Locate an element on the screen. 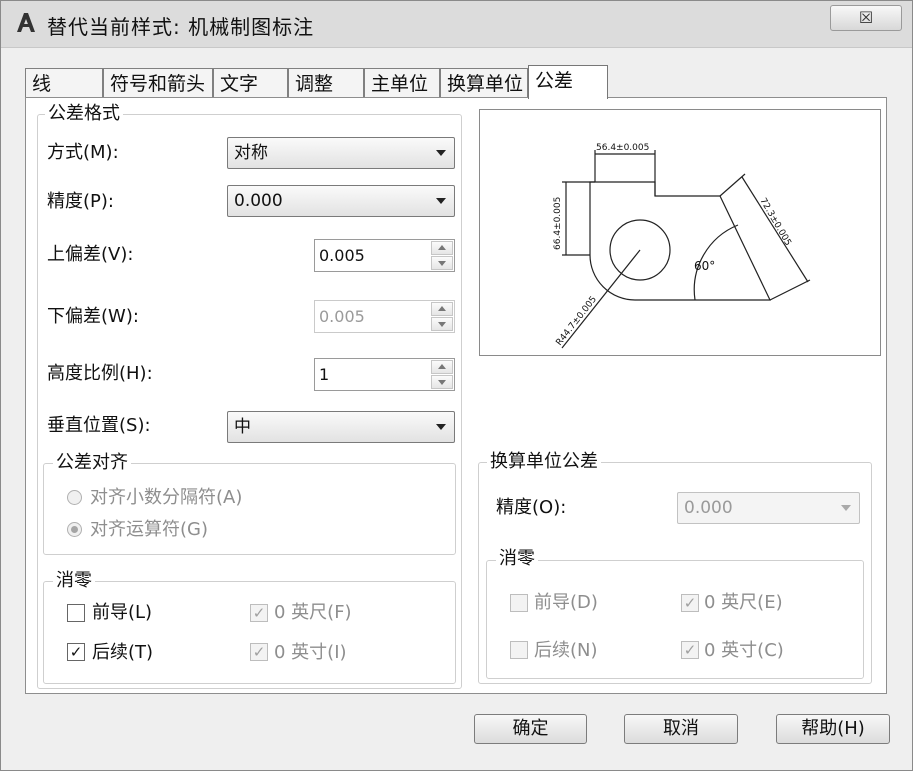  tab-lines: 线 is located at coordinates (64, 83).